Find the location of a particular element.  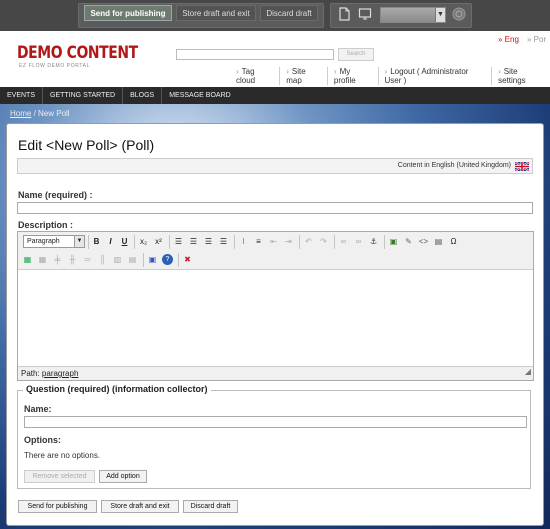

outdent-icon: ⇤ is located at coordinates (273, 241).